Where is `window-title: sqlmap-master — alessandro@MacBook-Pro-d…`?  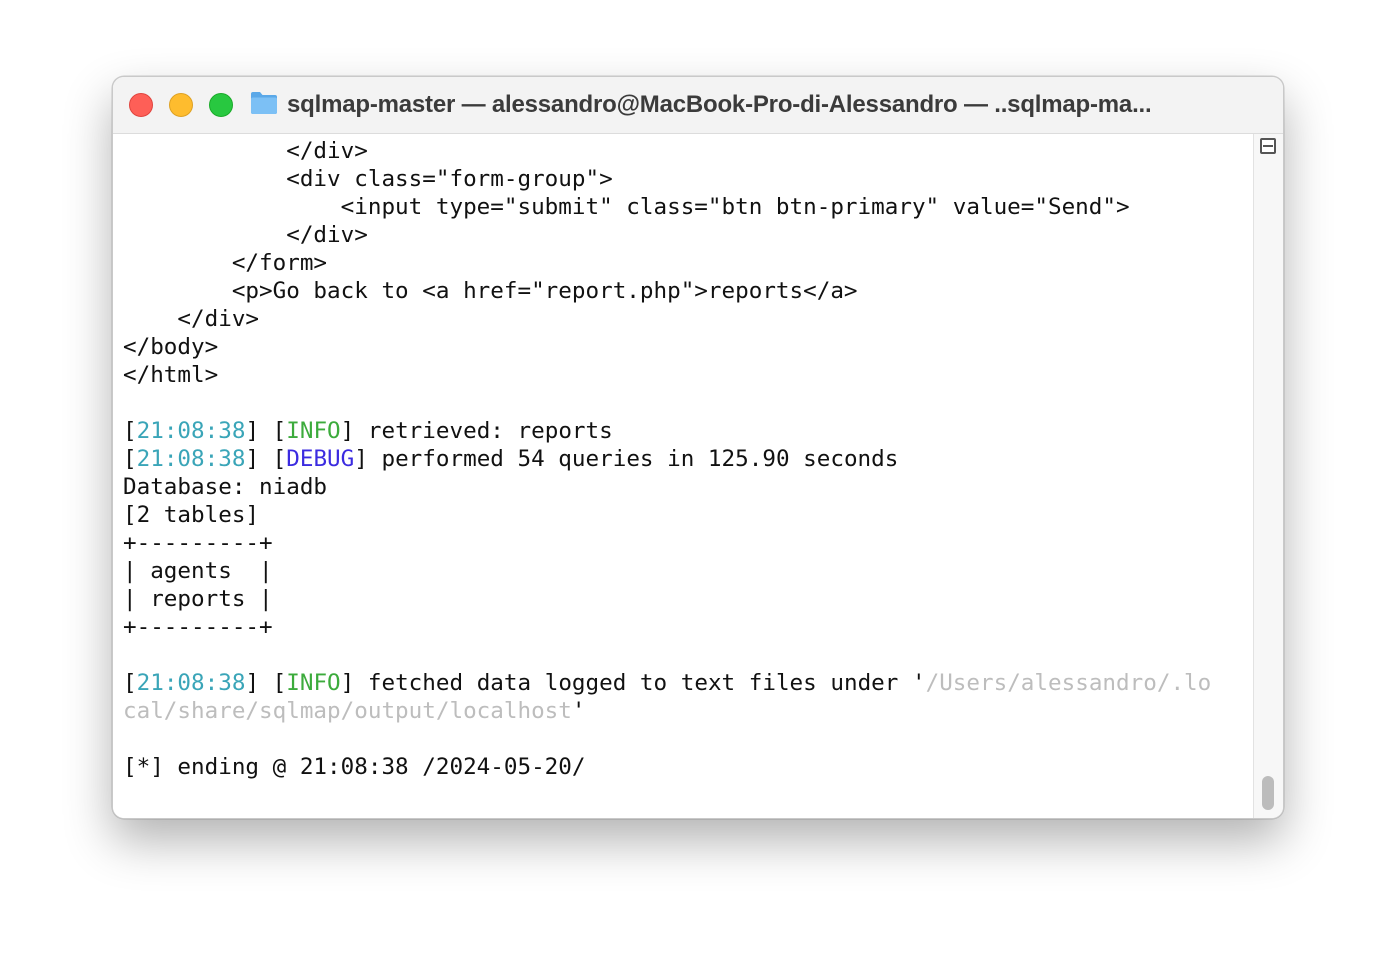
window-title: sqlmap-master — alessandro@MacBook-Pro-d… is located at coordinates (719, 104).